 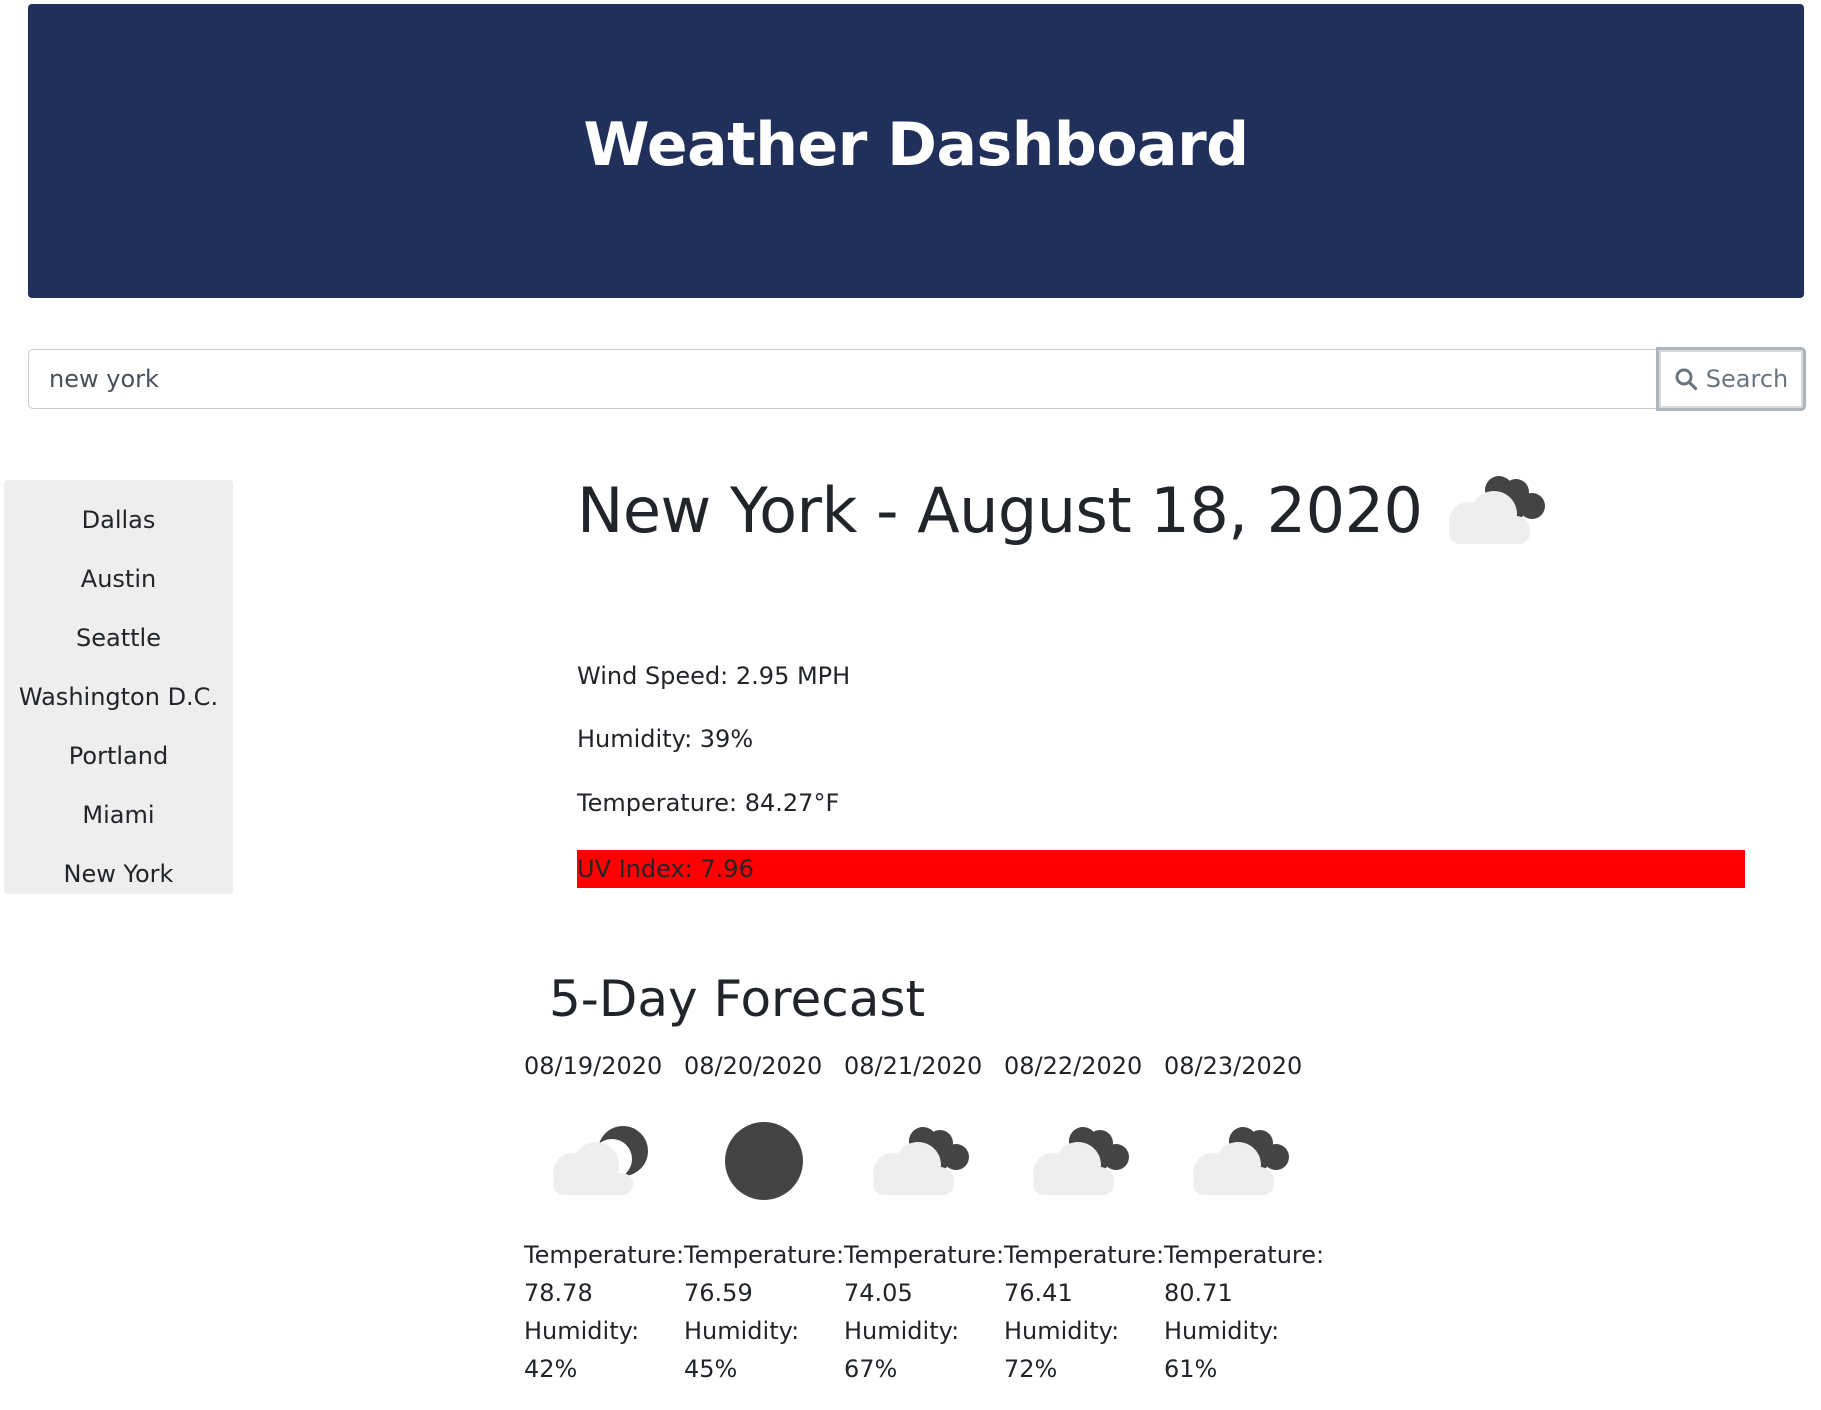 What do you see at coordinates (1031, 1369) in the screenshot?
I see `forecast-humidity: 72%` at bounding box center [1031, 1369].